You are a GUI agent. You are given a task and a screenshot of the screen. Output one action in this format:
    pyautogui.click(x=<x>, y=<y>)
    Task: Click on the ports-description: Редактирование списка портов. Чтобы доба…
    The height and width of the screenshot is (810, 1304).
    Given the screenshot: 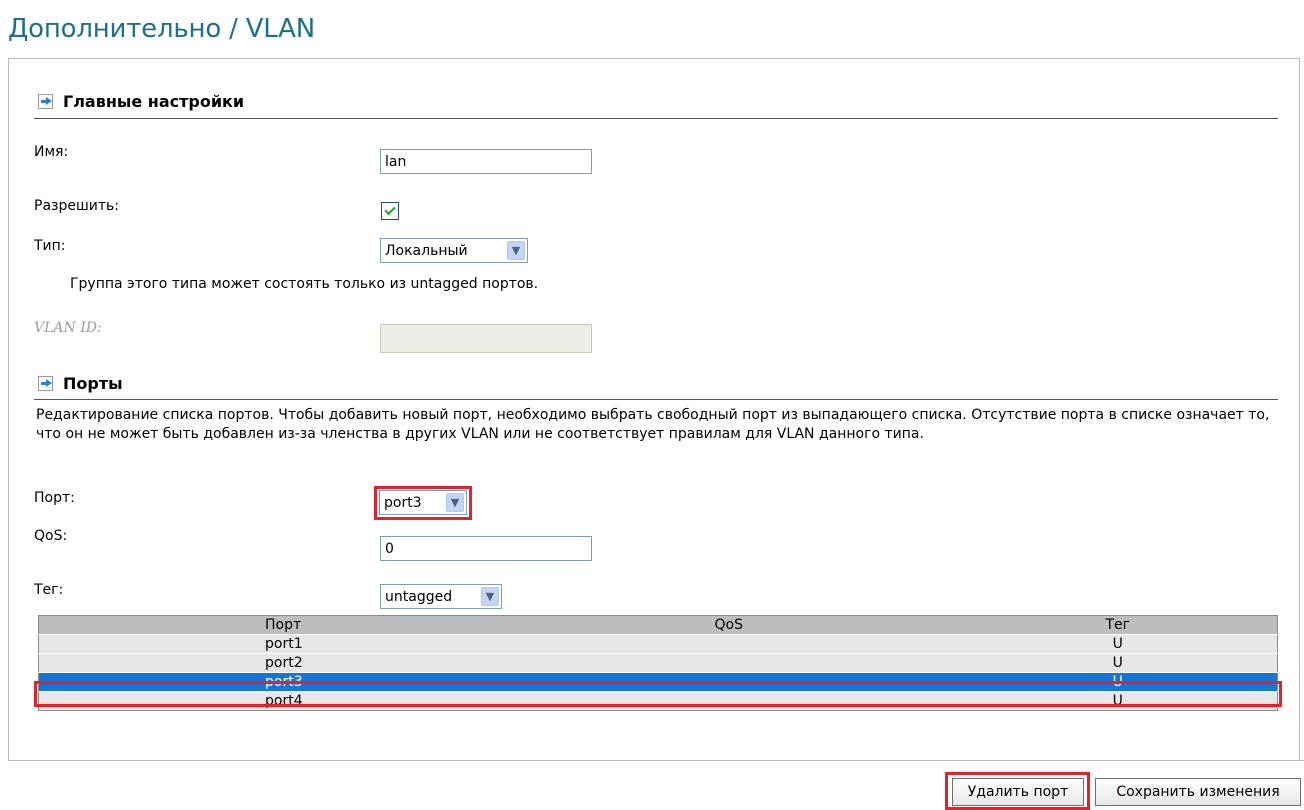 What is the action you would take?
    pyautogui.click(x=653, y=424)
    